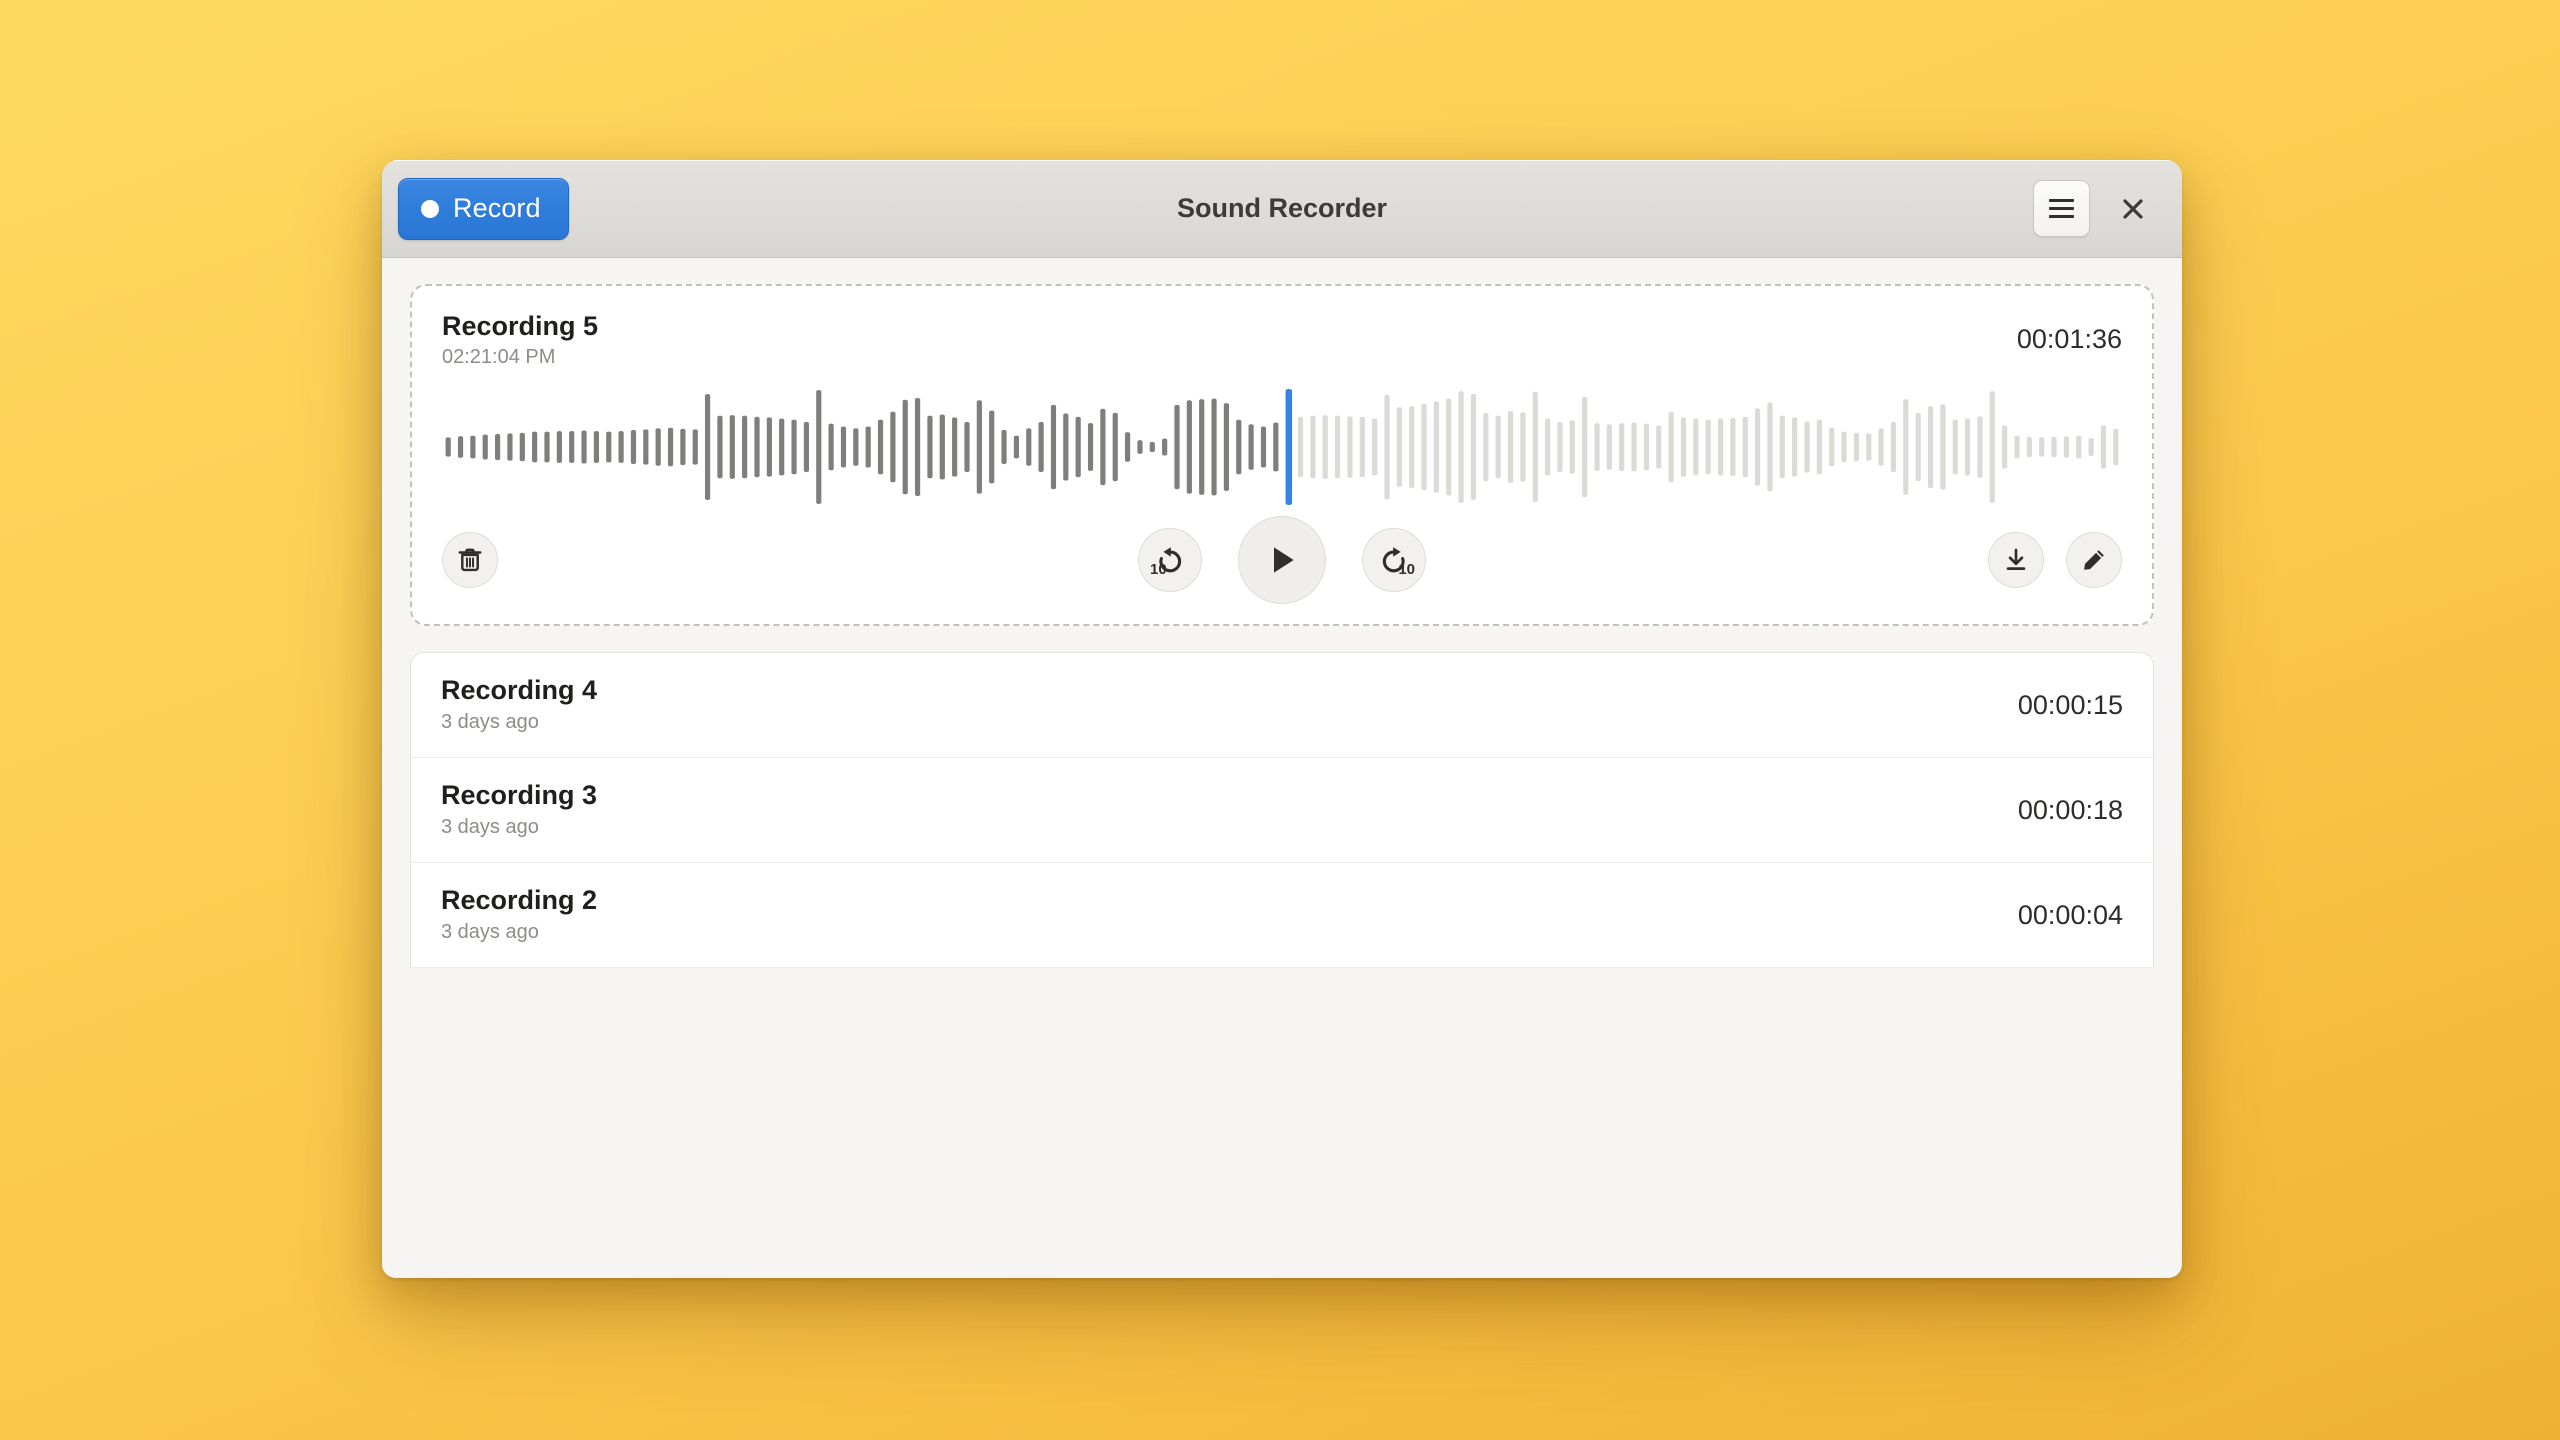 This screenshot has height=1440, width=2560. I want to click on recording-subtitle: 3 days ago, so click(490, 931).